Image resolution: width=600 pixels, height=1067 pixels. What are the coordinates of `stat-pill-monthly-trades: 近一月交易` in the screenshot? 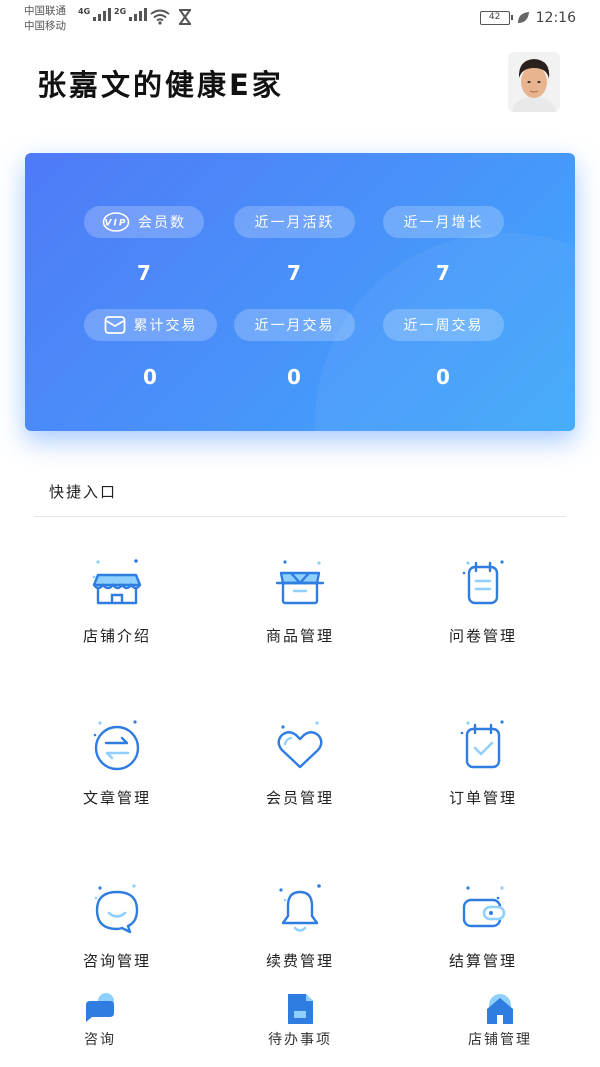 It's located at (294, 325).